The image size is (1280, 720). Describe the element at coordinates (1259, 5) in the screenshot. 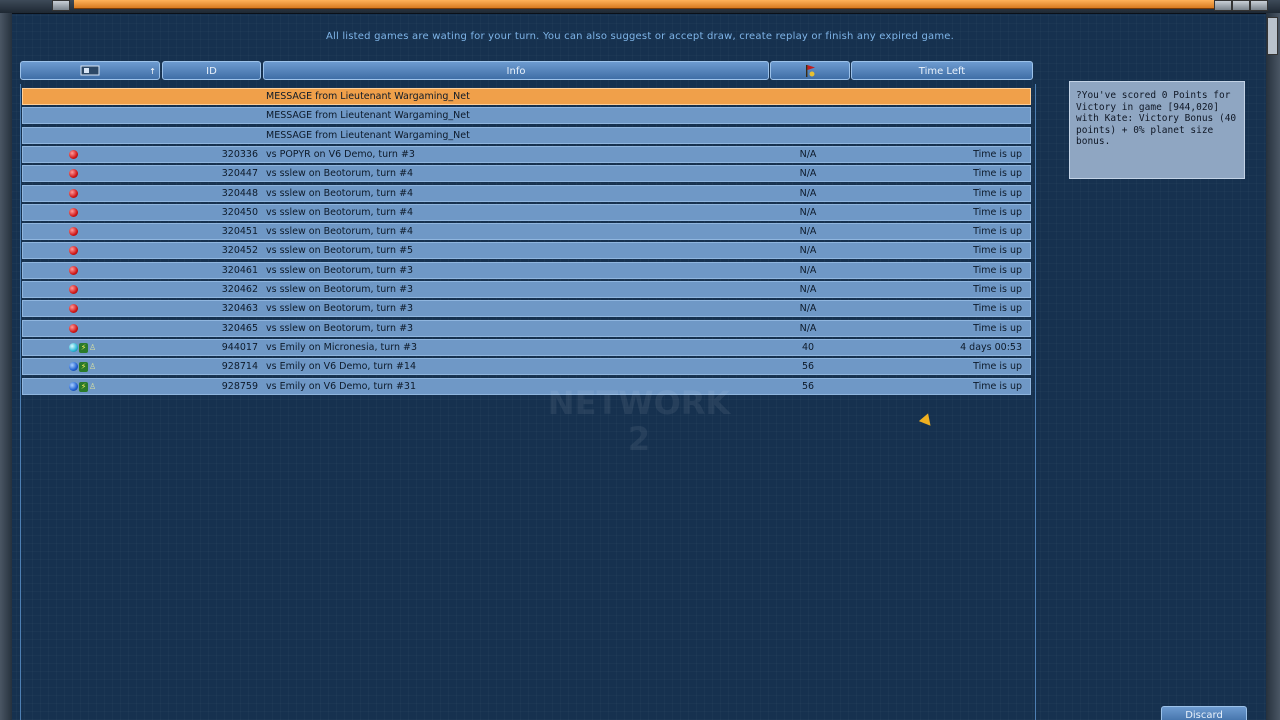

I see `window-close-button` at that location.